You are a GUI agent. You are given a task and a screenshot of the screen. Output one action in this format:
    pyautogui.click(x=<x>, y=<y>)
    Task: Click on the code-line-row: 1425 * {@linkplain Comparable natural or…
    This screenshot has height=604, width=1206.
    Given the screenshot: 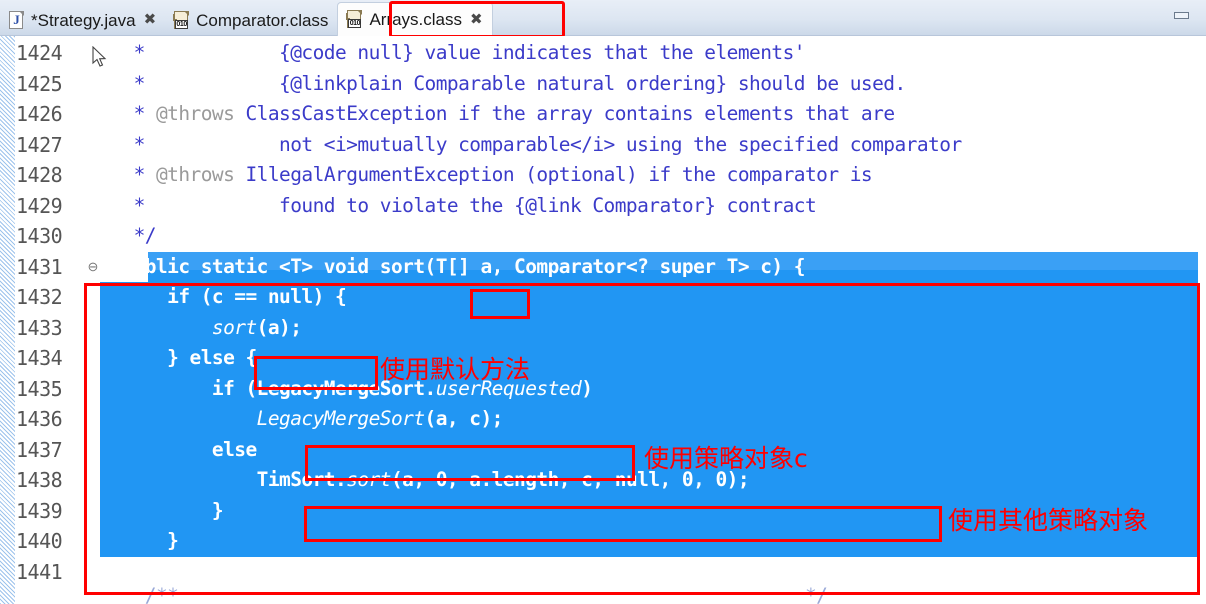 What is the action you would take?
    pyautogui.click(x=603, y=84)
    